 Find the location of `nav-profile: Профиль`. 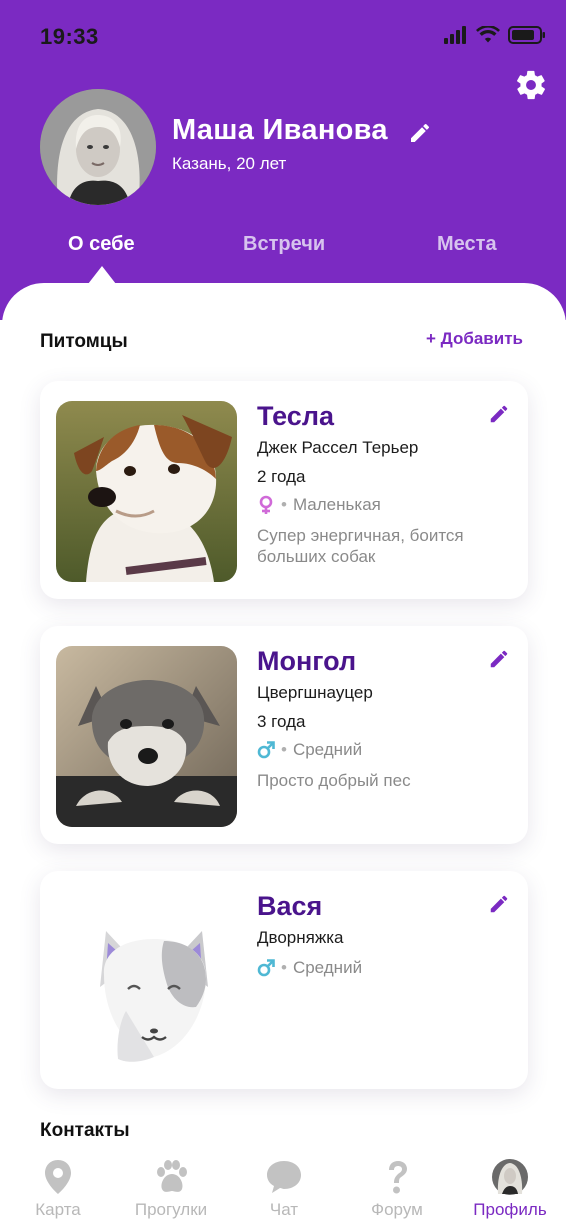

nav-profile: Профиль is located at coordinates (510, 1188).